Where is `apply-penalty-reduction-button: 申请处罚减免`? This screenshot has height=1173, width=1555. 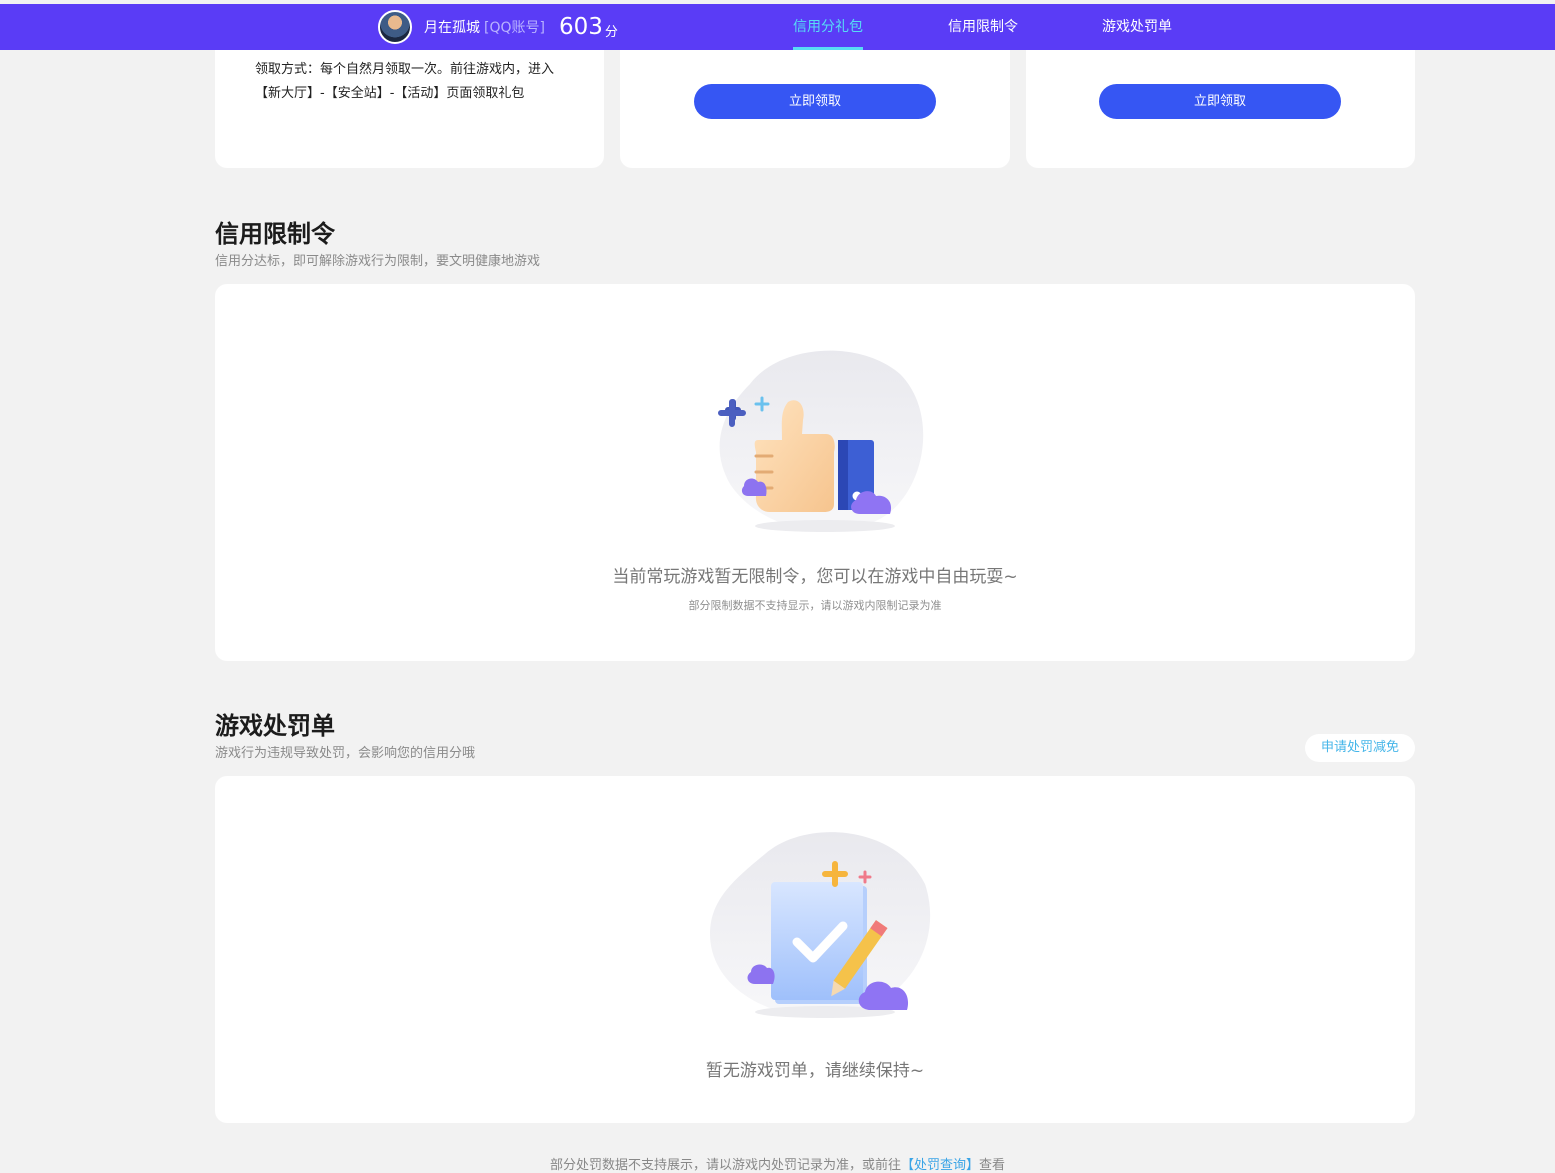 apply-penalty-reduction-button: 申请处罚减免 is located at coordinates (1360, 748).